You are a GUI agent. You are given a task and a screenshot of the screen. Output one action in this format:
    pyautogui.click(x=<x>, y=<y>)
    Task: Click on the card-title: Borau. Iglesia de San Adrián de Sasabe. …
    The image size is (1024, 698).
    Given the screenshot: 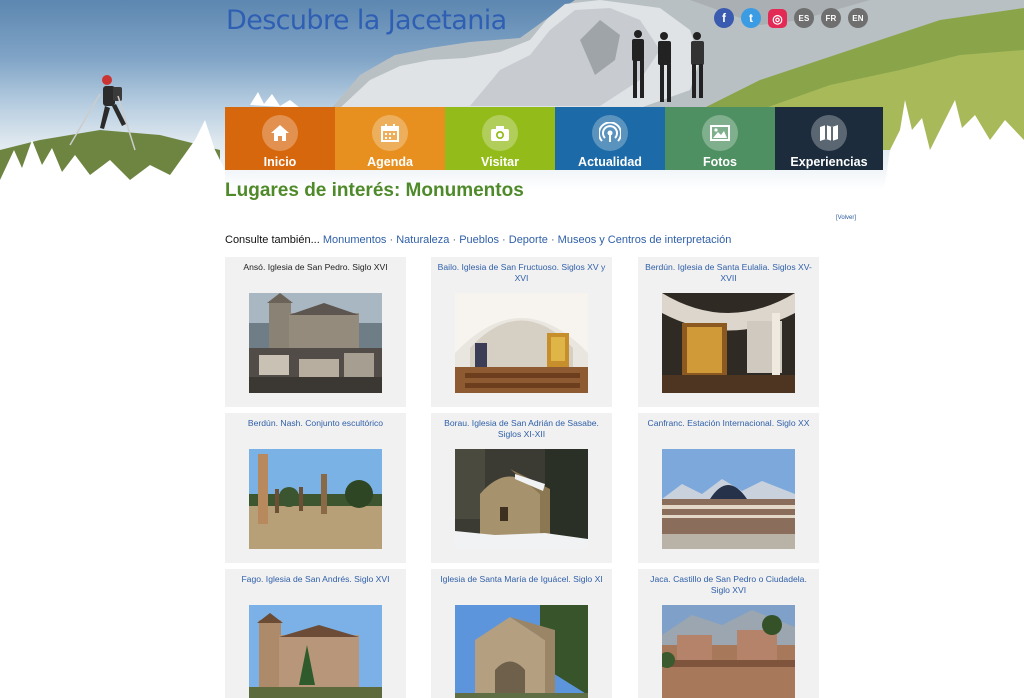 What is the action you would take?
    pyautogui.click(x=521, y=429)
    